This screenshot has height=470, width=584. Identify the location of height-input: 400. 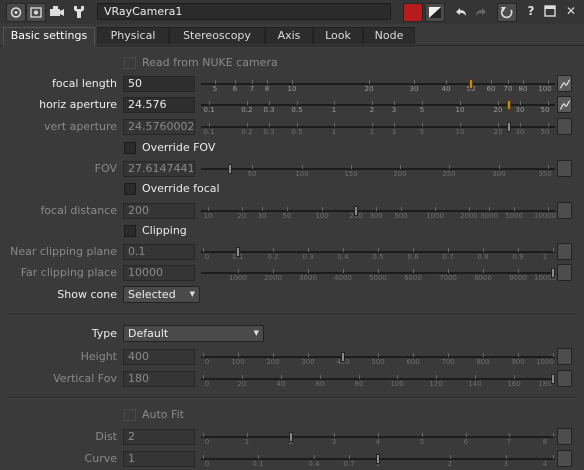
(159, 357).